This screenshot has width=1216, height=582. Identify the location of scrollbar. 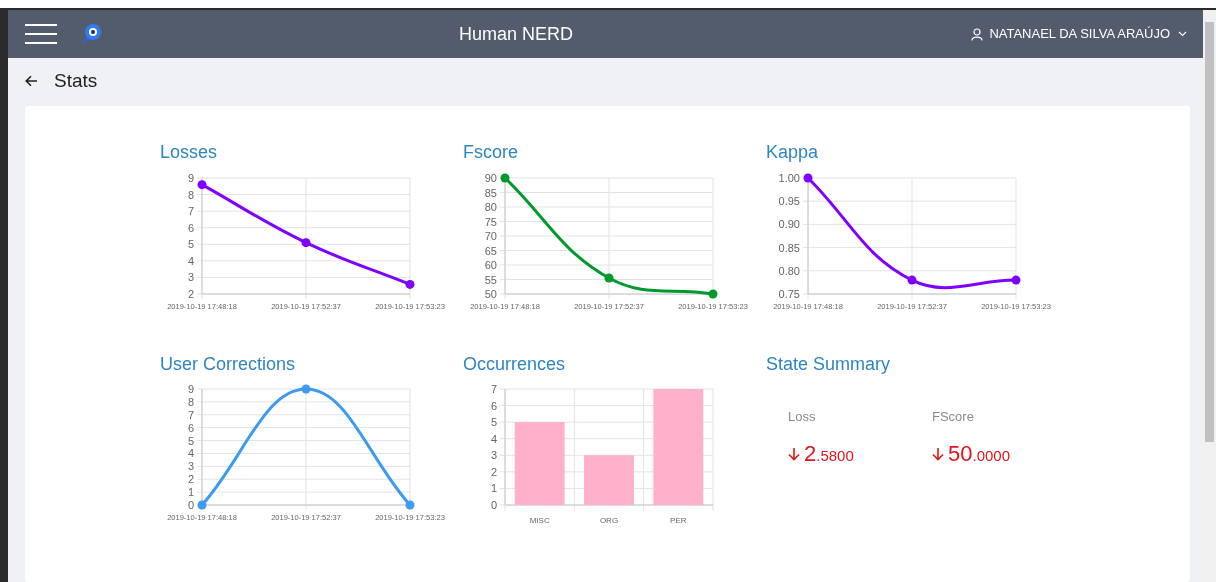
(1209, 296).